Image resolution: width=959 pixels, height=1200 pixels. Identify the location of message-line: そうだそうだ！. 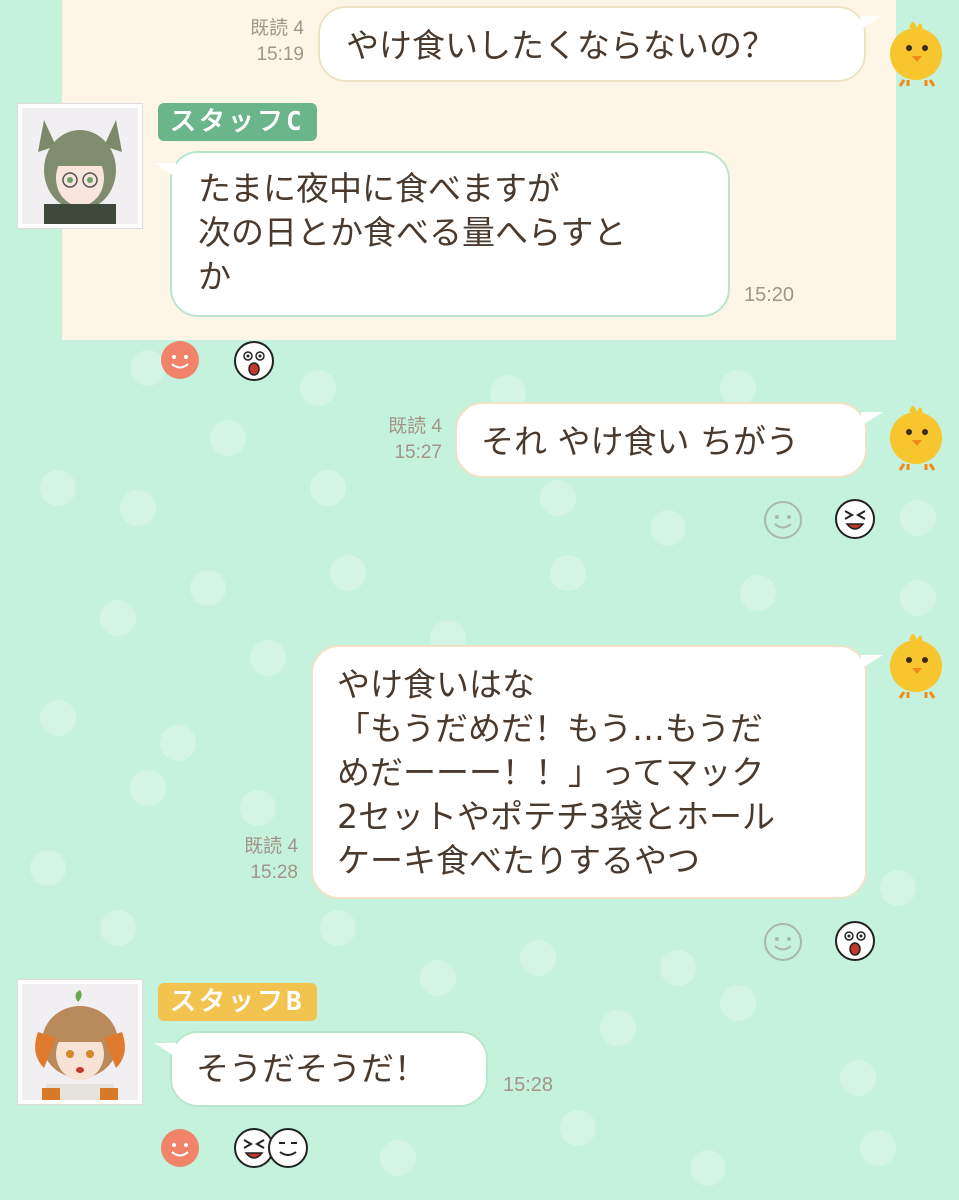
(311, 1068).